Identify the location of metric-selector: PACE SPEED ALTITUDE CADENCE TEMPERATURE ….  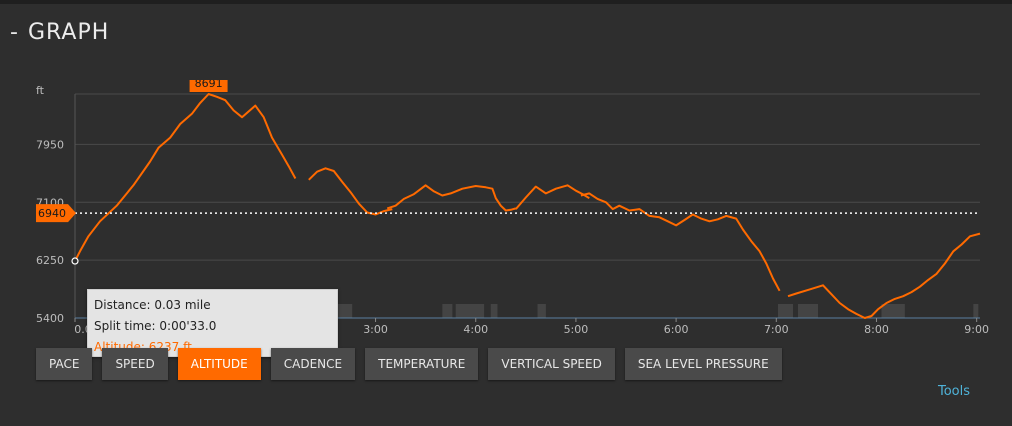
(409, 364).